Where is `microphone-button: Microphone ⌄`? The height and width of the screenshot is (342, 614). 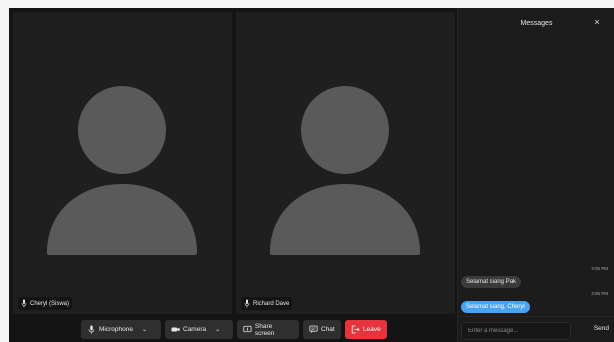 microphone-button: Microphone ⌄ is located at coordinates (121, 329).